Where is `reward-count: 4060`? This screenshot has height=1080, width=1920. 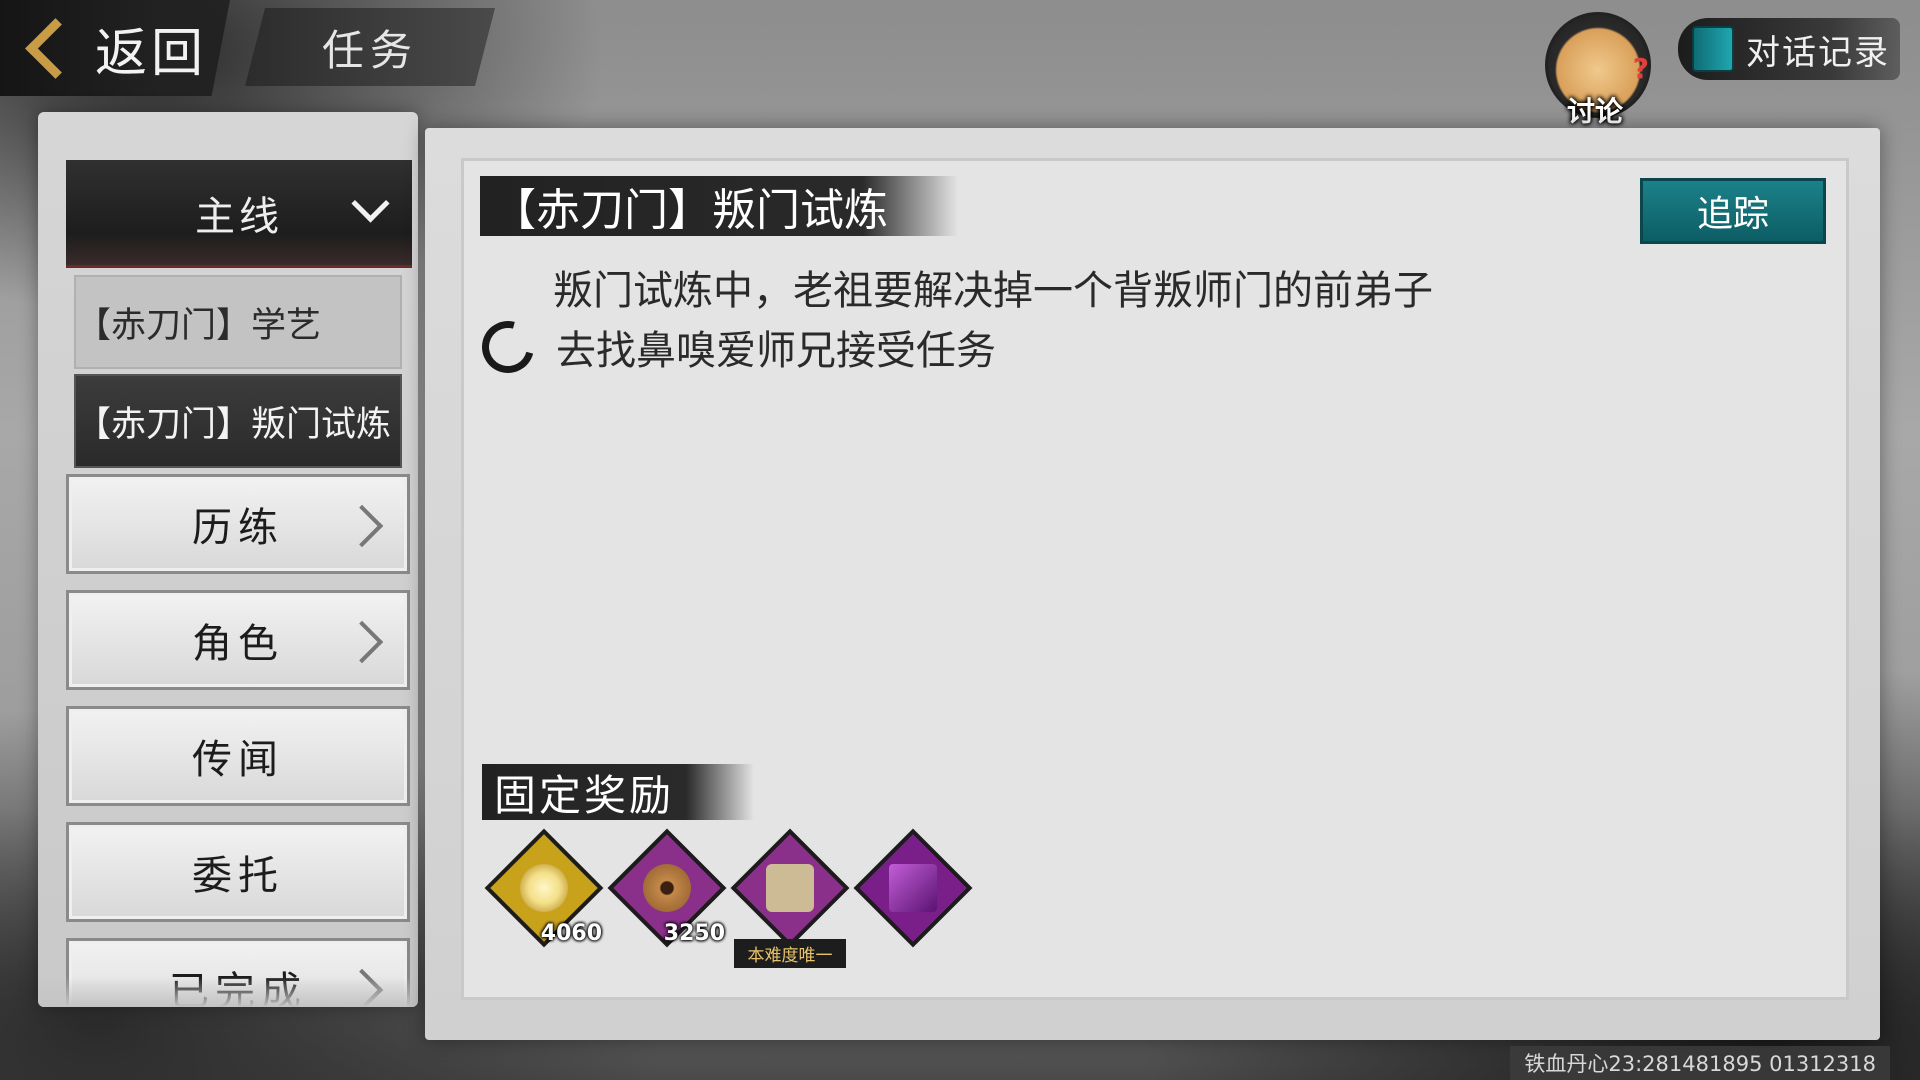
reward-count: 4060 is located at coordinates (571, 933).